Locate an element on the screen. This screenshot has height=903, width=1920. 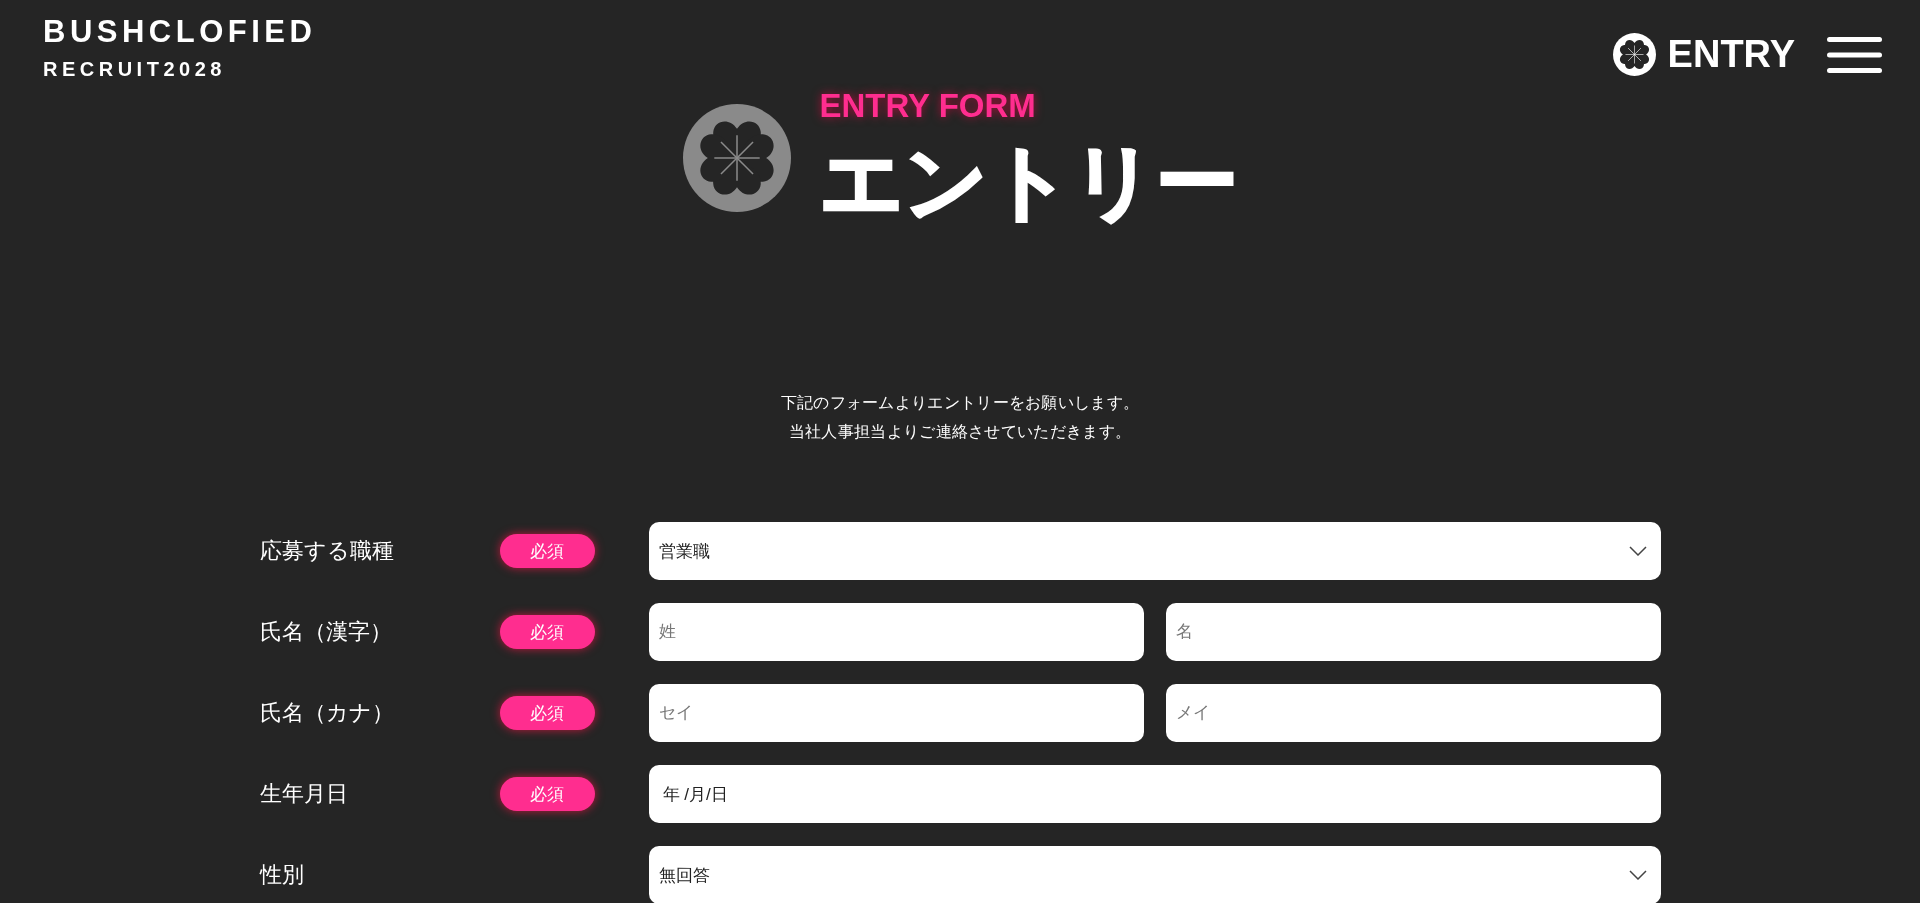
logo-wordmark: BUSHCLOFIED is located at coordinates (180, 32).